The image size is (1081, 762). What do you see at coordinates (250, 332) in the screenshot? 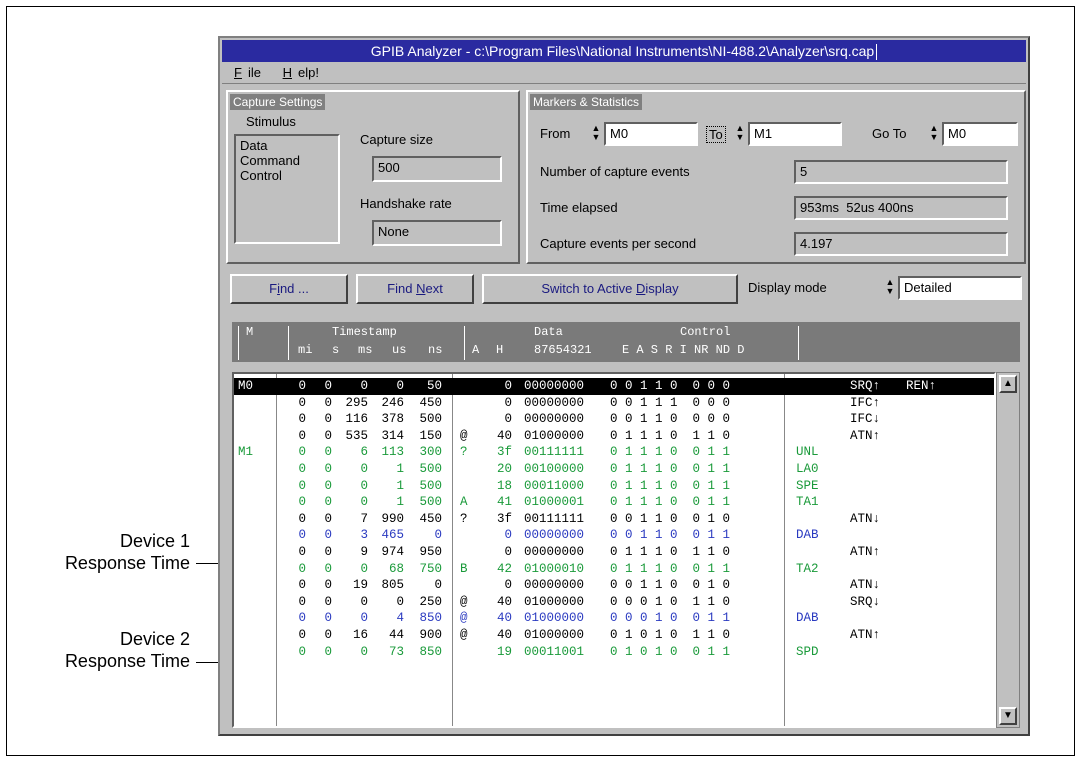
I see `col-m-header: M` at bounding box center [250, 332].